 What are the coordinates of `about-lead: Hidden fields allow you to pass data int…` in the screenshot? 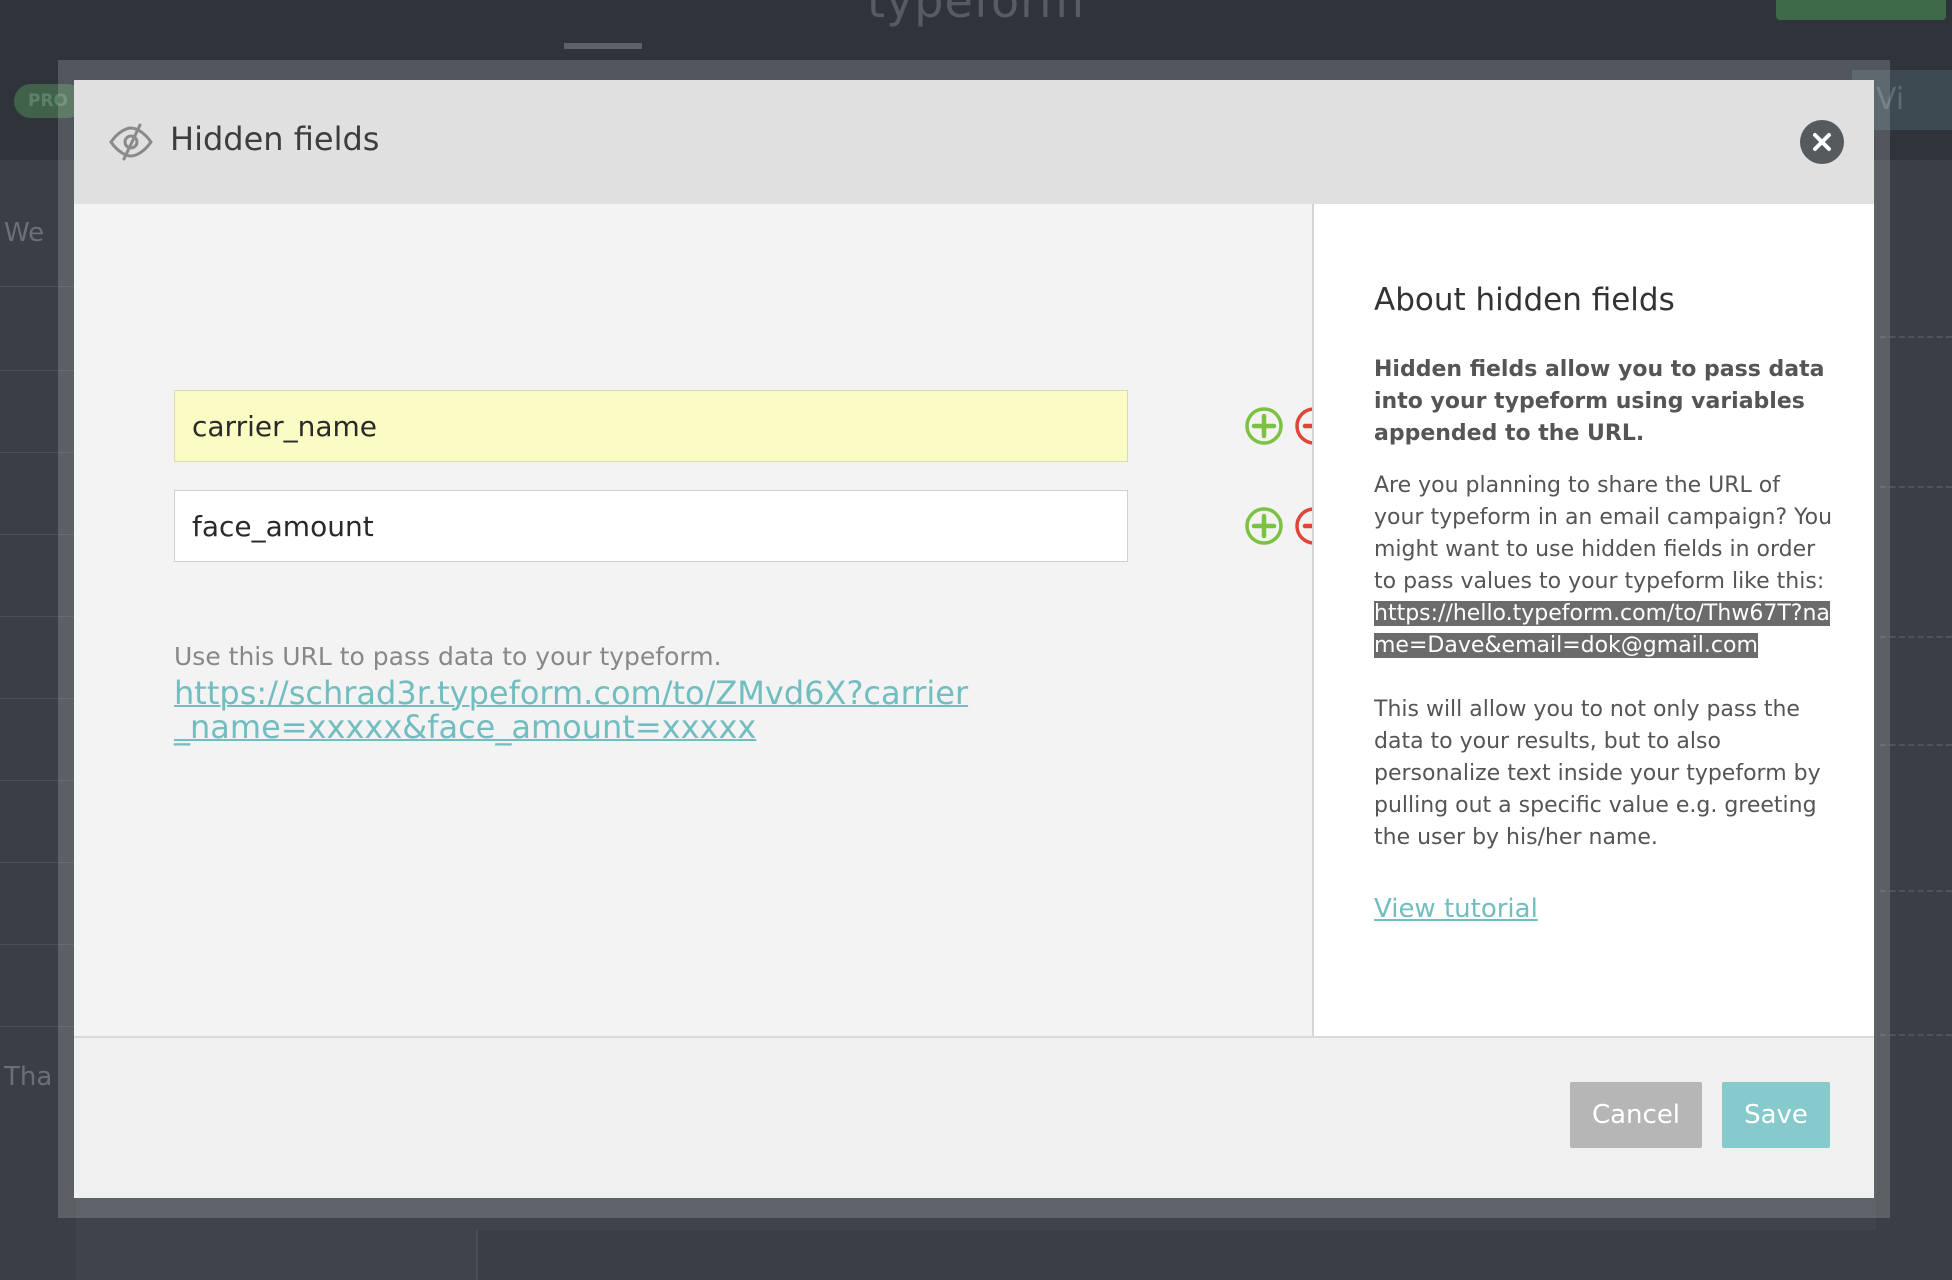 It's located at (1599, 401).